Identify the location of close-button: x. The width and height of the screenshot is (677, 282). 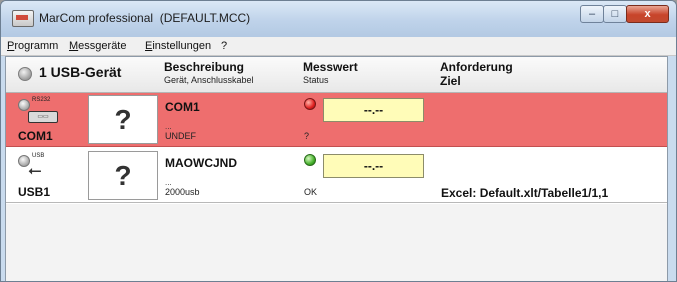
(647, 14).